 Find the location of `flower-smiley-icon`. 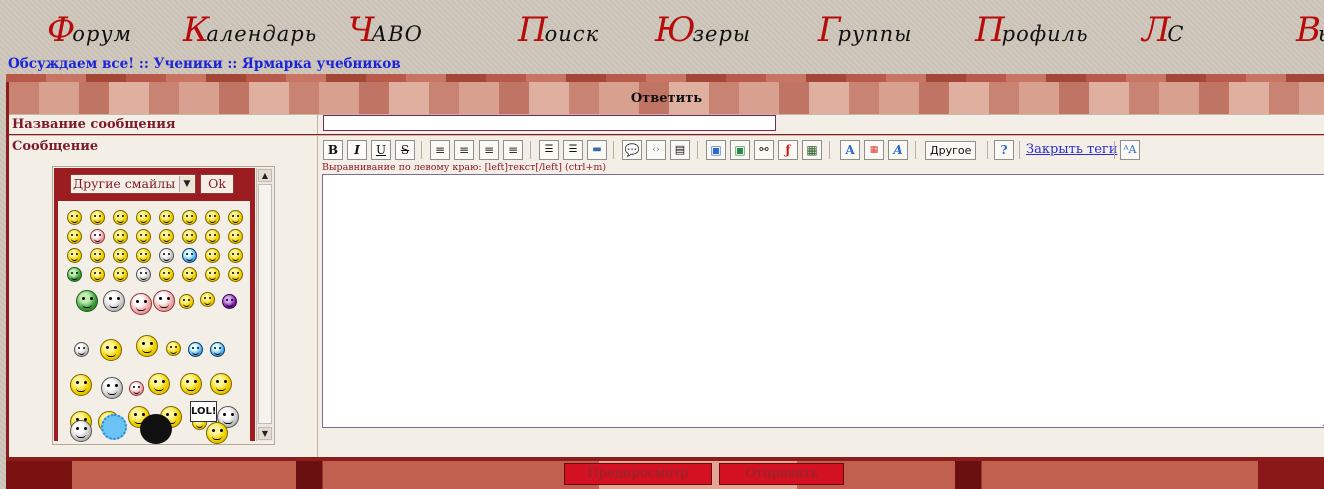

flower-smiley-icon is located at coordinates (114, 427).